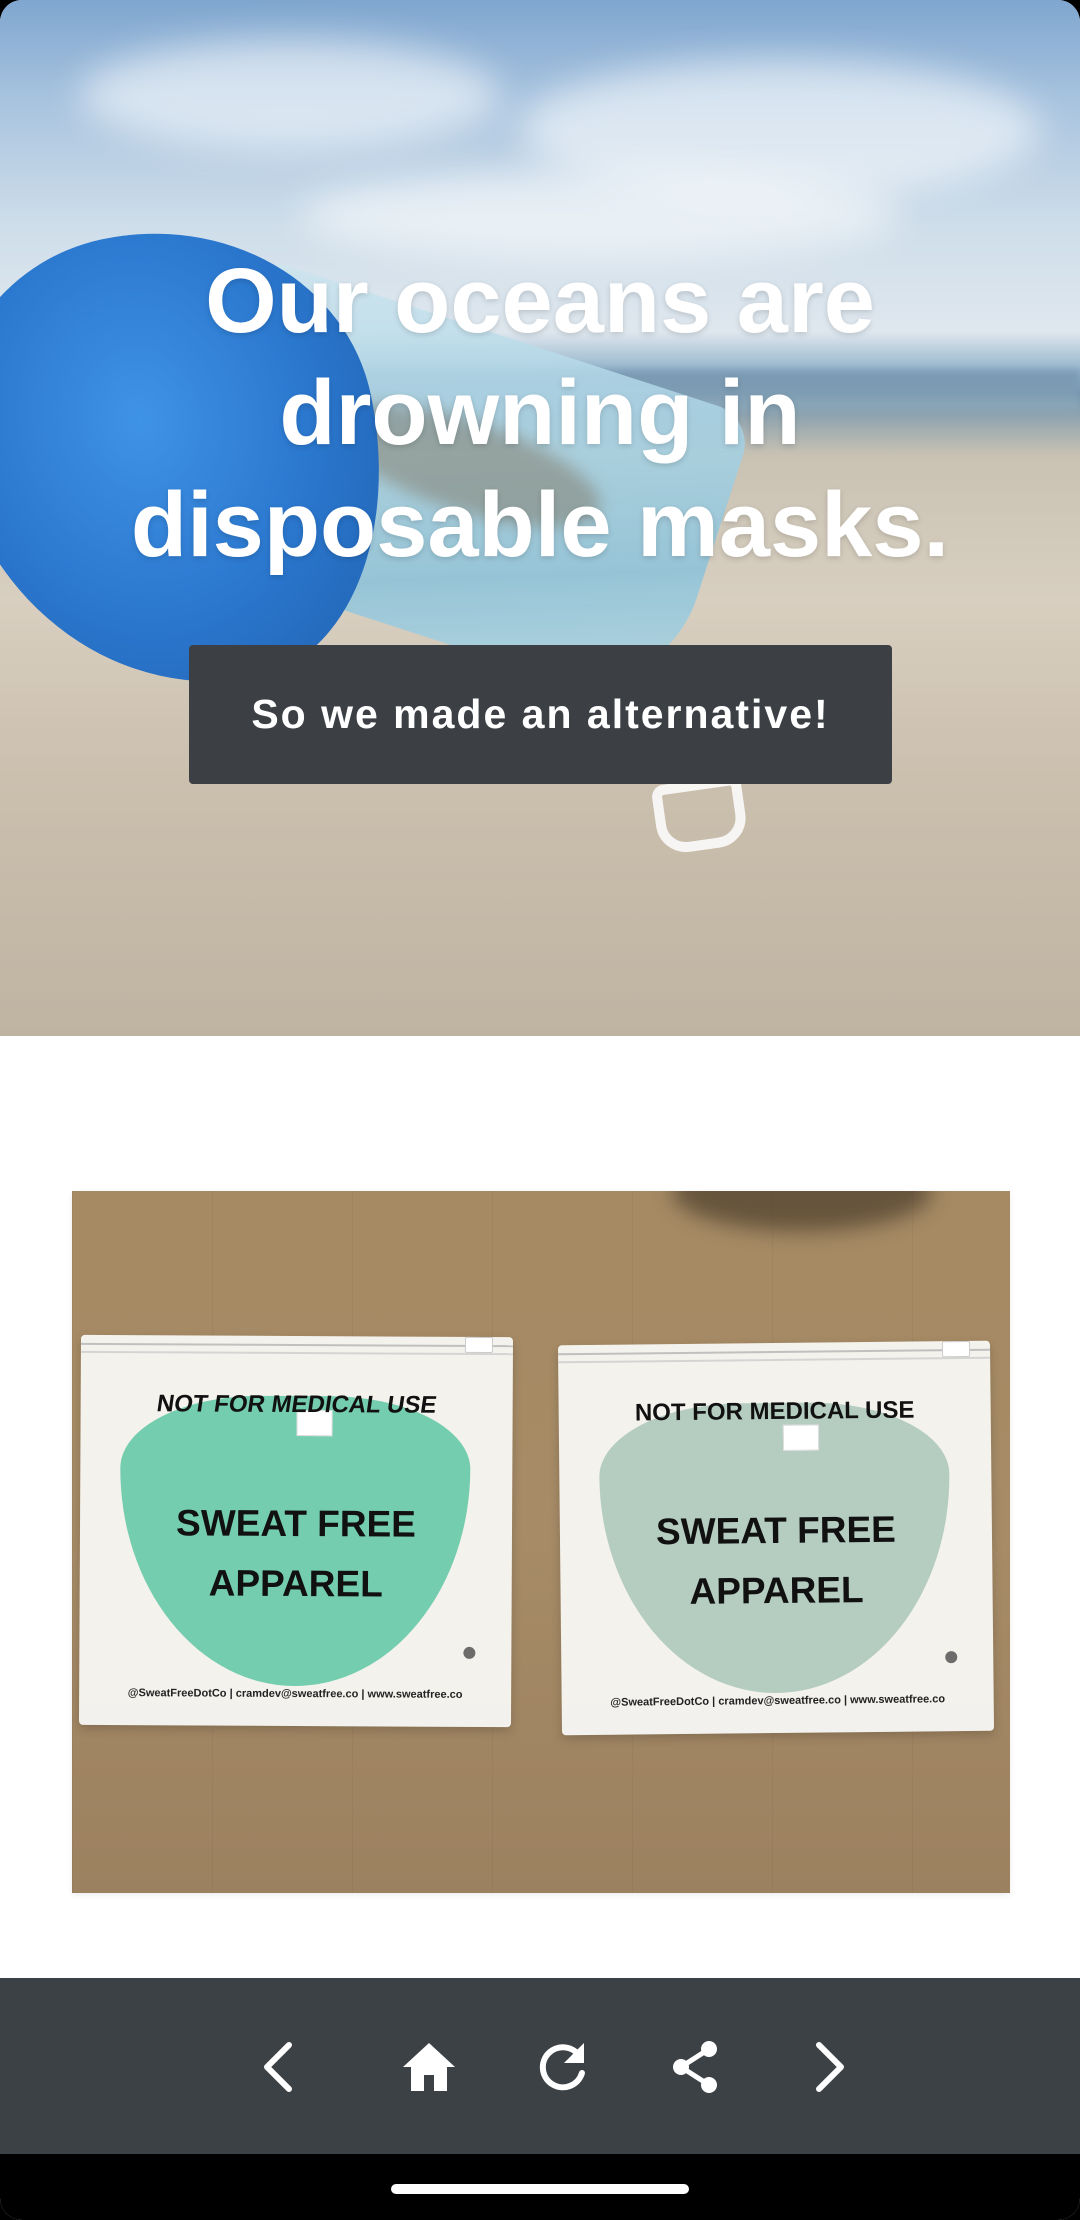  I want to click on forward-button, so click(827, 2067).